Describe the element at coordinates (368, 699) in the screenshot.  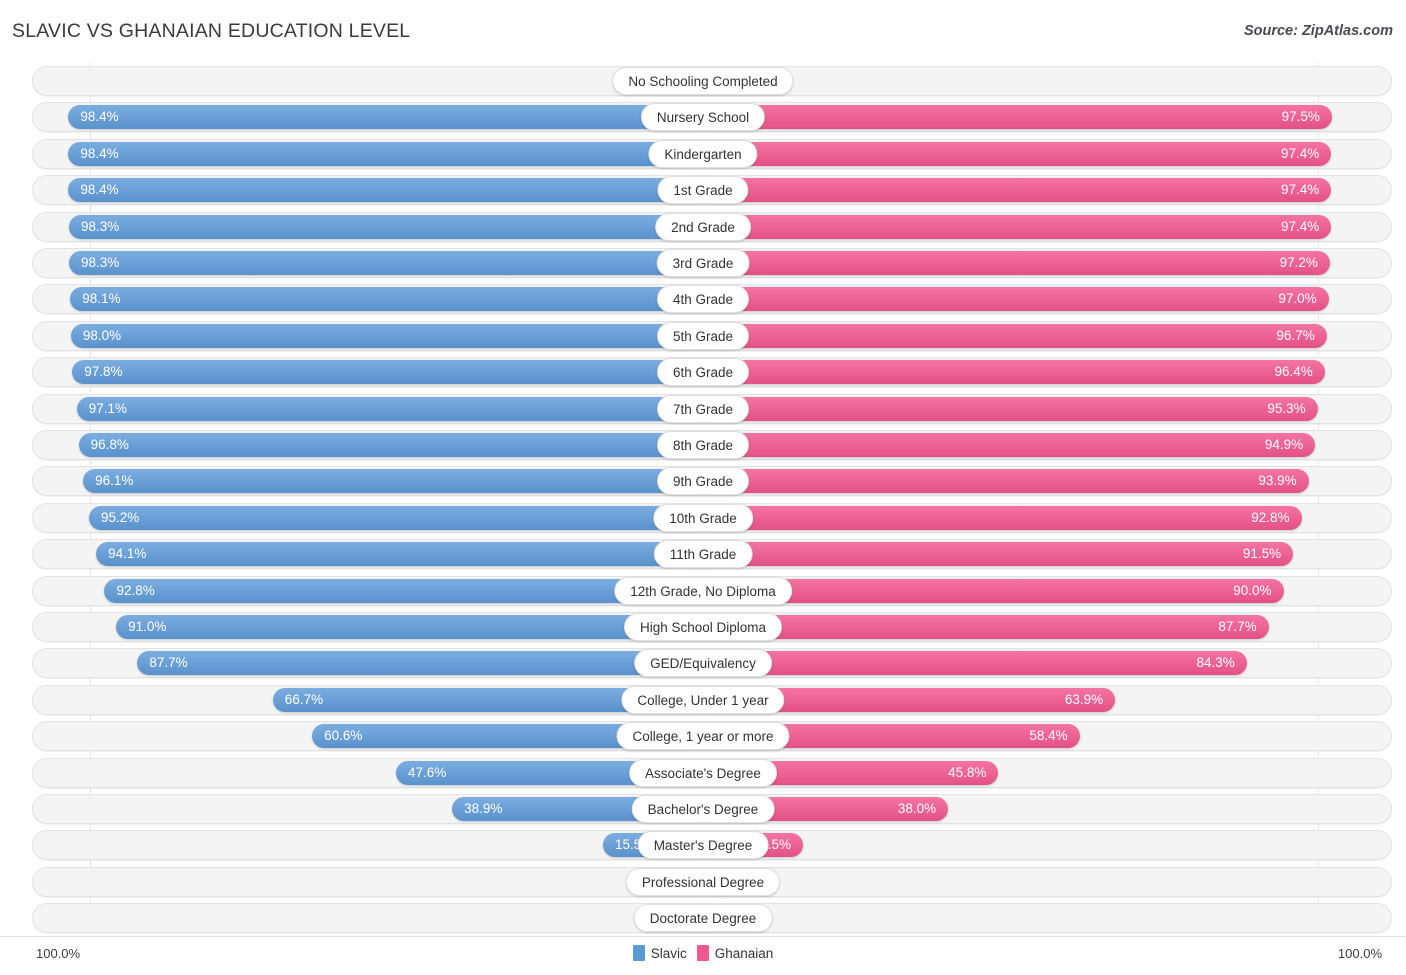
I see `bar-half-left: 66.7%` at that location.